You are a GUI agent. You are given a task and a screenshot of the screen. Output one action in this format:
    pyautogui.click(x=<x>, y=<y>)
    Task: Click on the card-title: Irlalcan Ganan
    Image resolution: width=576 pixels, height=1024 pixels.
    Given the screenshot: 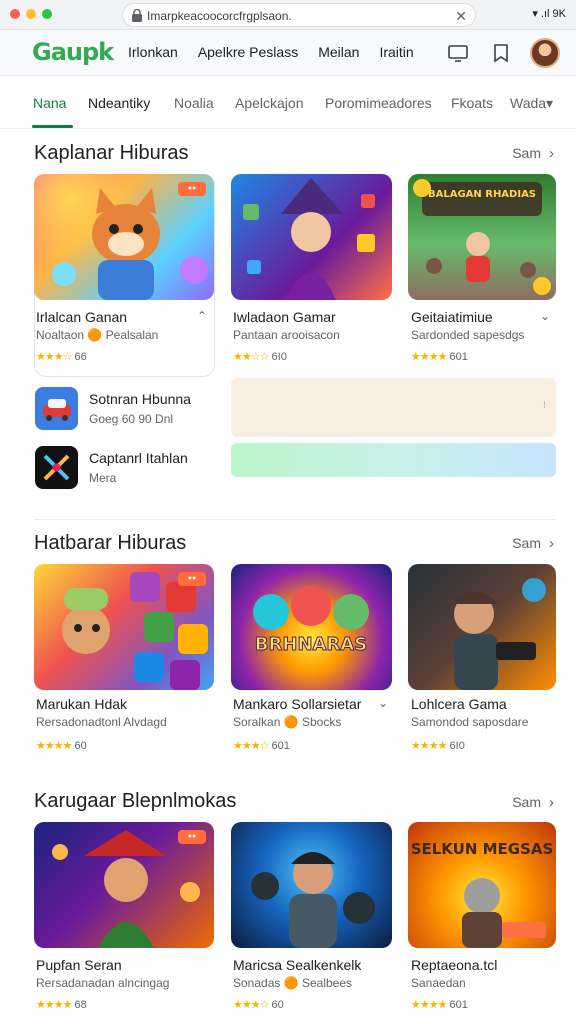 What is the action you would take?
    pyautogui.click(x=82, y=317)
    